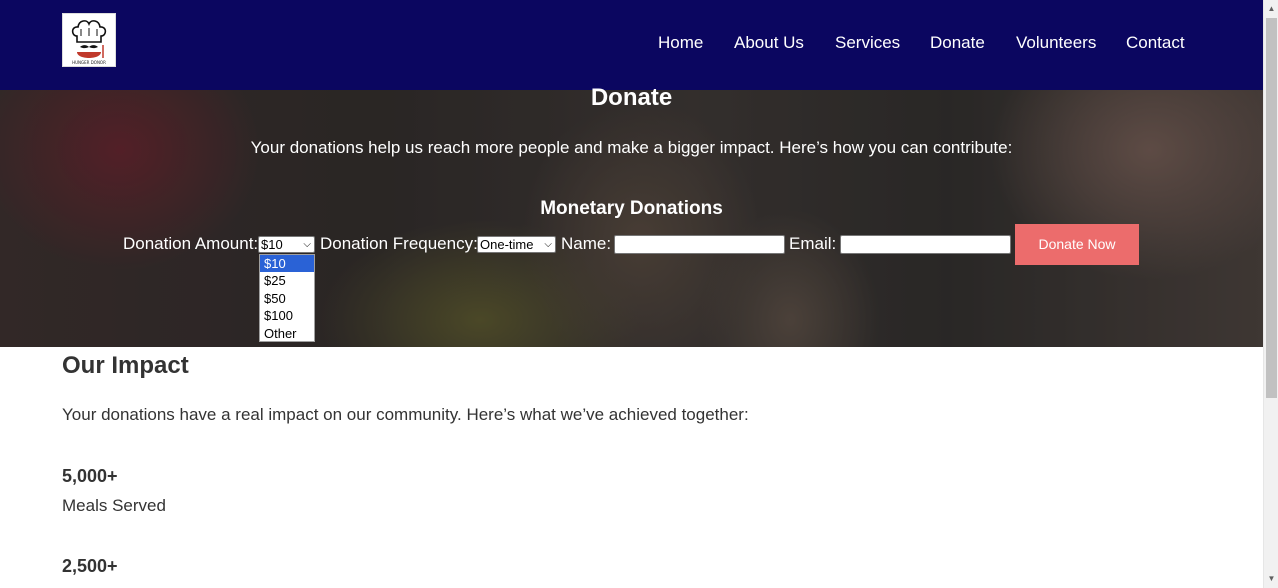 Image resolution: width=1278 pixels, height=588 pixels. Describe the element at coordinates (925, 244) in the screenshot. I see `email-input` at that location.